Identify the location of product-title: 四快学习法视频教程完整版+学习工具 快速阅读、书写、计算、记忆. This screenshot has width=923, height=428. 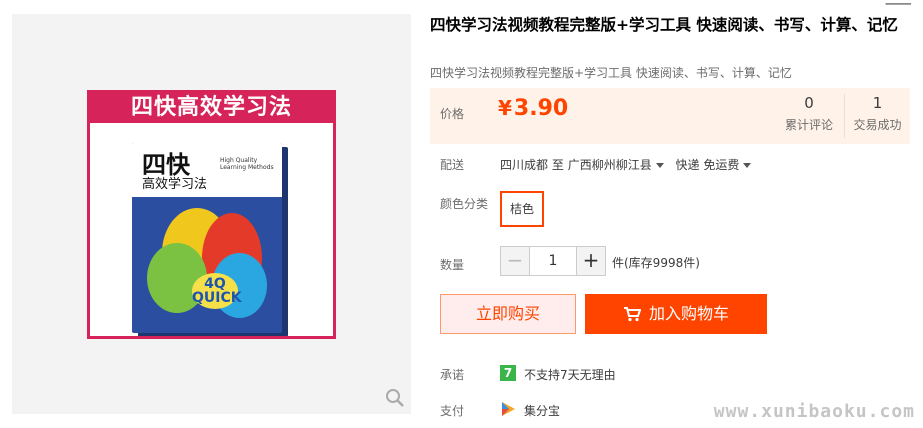
(664, 25).